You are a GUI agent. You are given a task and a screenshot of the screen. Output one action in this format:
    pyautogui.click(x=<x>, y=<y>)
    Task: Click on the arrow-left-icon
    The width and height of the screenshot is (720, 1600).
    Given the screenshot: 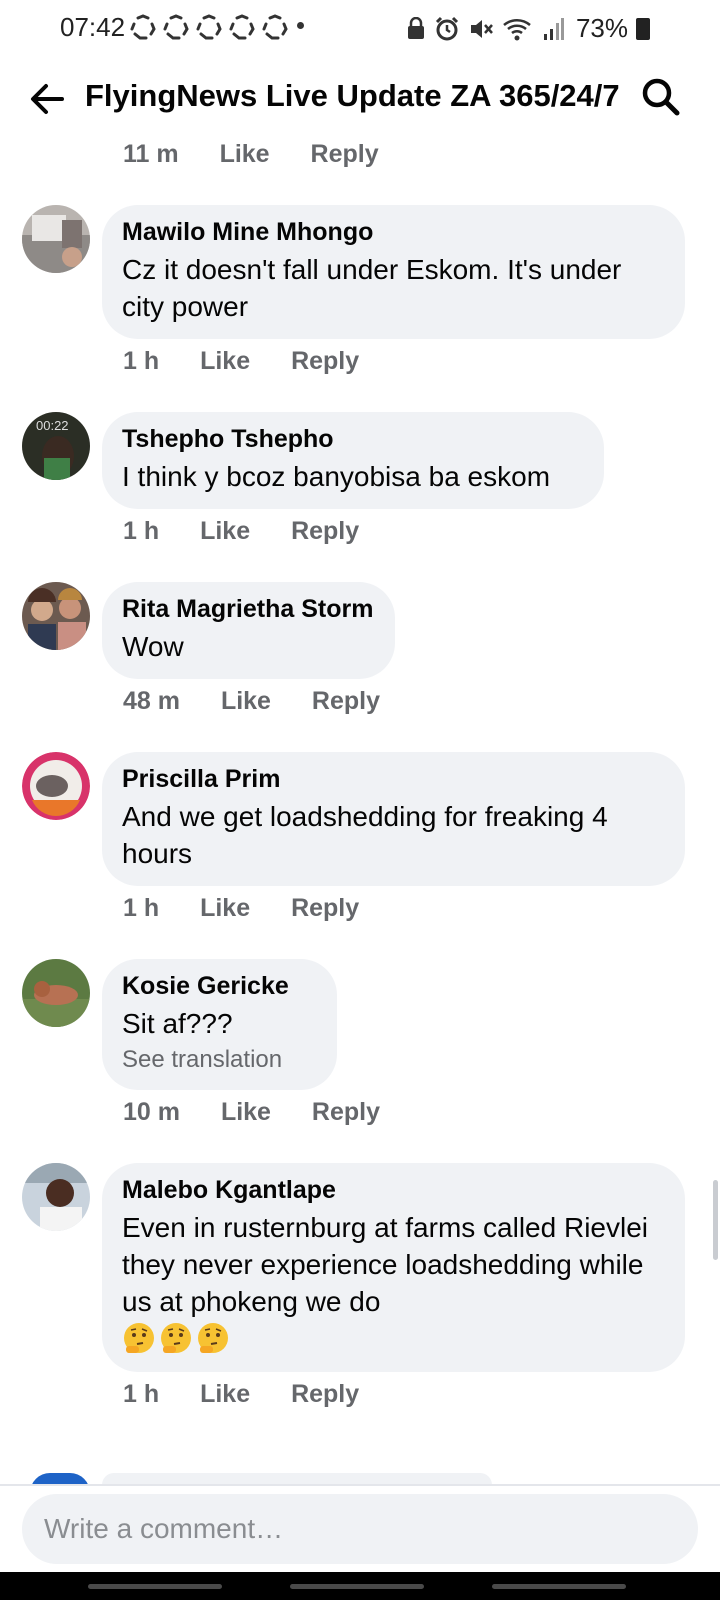 What is the action you would take?
    pyautogui.click(x=47, y=99)
    